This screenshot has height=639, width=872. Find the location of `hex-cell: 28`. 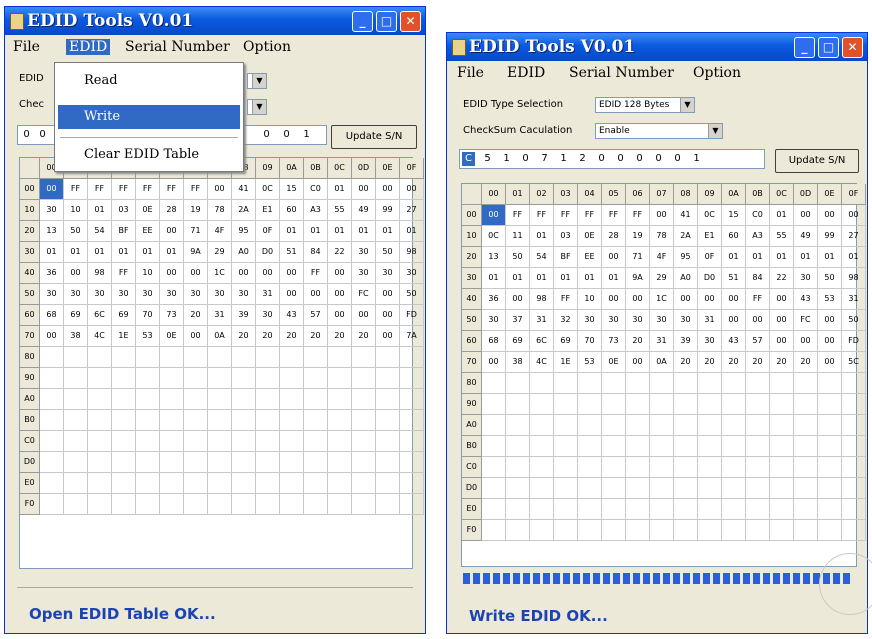

hex-cell: 28 is located at coordinates (172, 210).